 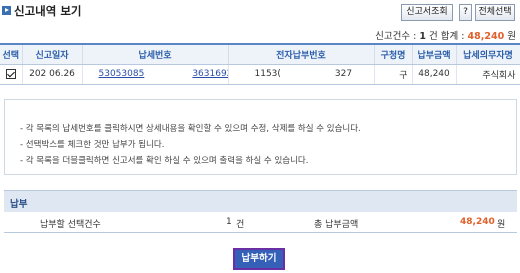 I want to click on column-header-amount: 납부금액, so click(x=434, y=54).